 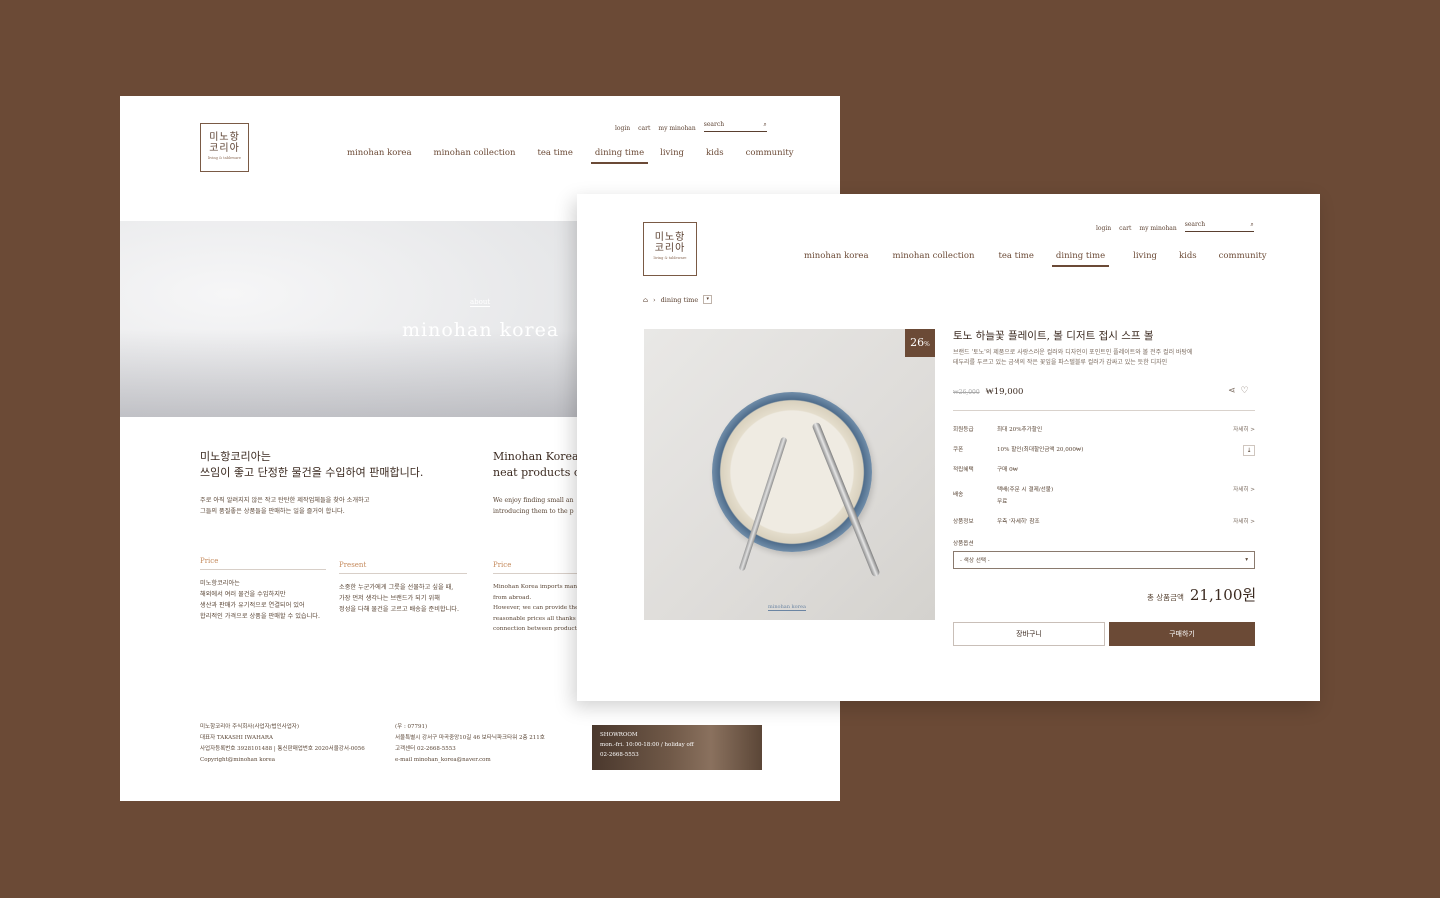 What do you see at coordinates (1245, 391) in the screenshot?
I see `heart-icon: ♡` at bounding box center [1245, 391].